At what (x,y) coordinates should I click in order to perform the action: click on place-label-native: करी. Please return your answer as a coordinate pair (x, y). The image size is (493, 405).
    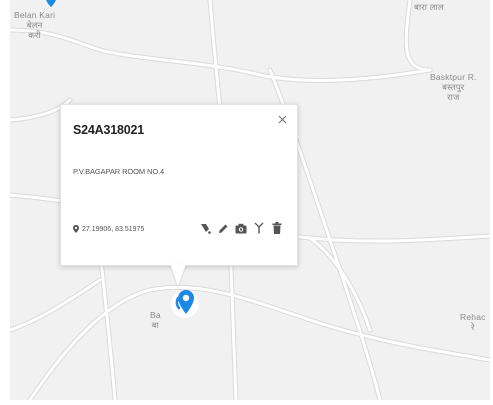
    Looking at the image, I should click on (34, 35).